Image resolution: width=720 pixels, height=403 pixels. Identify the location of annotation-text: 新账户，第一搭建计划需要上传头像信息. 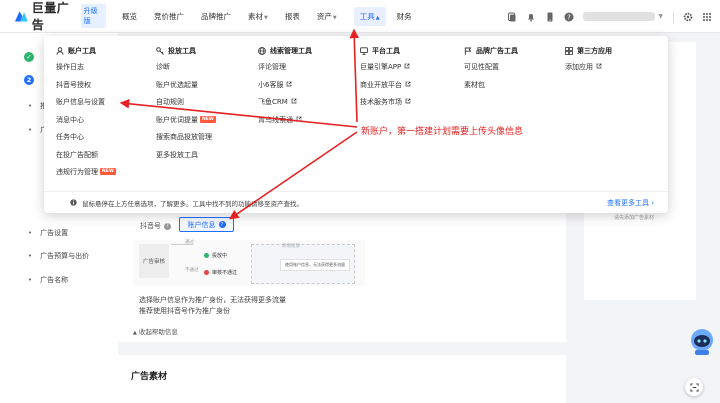
(442, 132).